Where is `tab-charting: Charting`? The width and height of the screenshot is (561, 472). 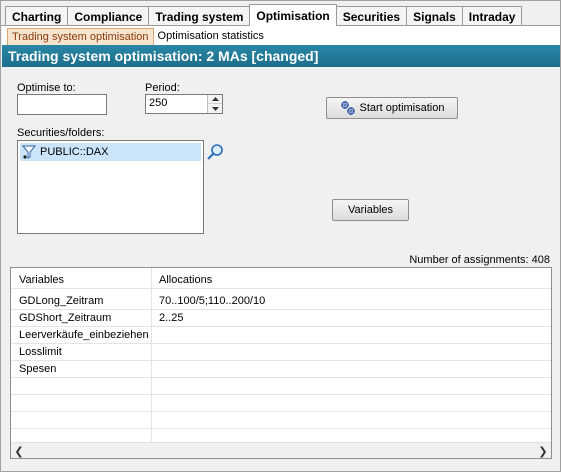 tab-charting: Charting is located at coordinates (37, 16).